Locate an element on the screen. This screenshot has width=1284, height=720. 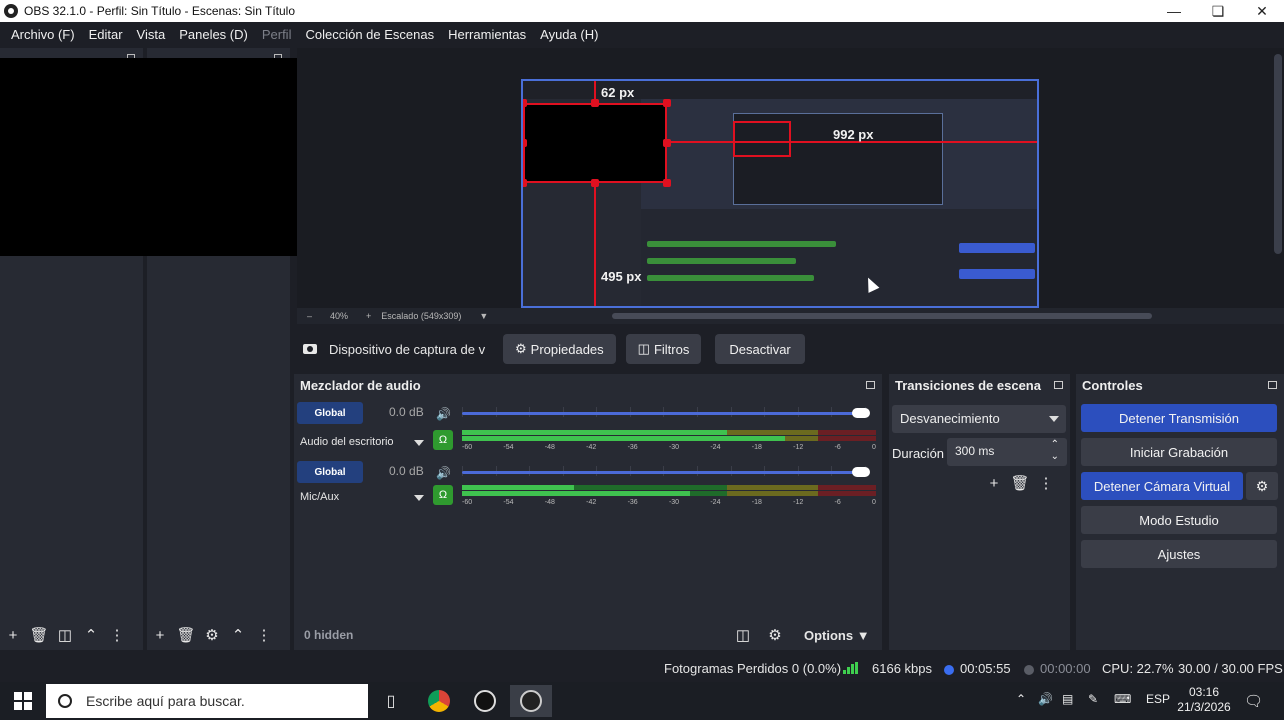
options-button: Options ▼ is located at coordinates (837, 635).